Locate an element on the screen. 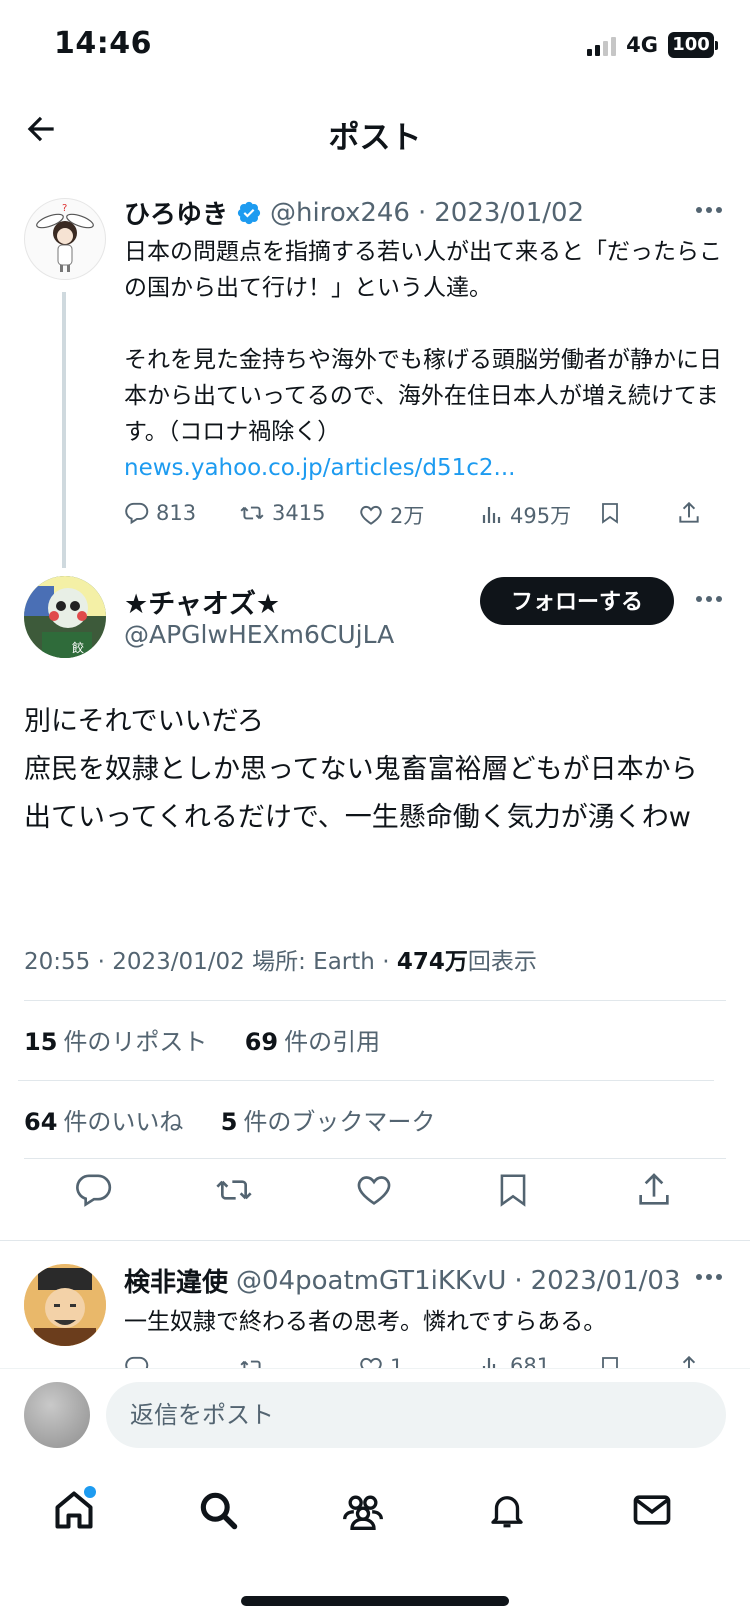 The image size is (750, 1624). thread-line is located at coordinates (64, 430).